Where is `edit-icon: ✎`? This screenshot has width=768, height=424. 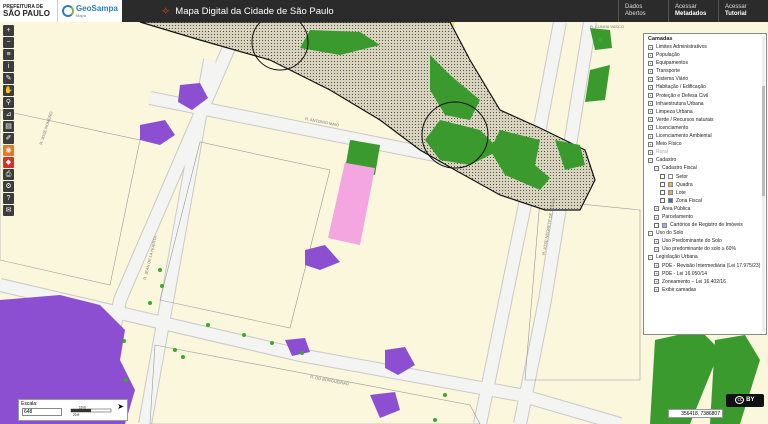 edit-icon: ✎ is located at coordinates (8, 78).